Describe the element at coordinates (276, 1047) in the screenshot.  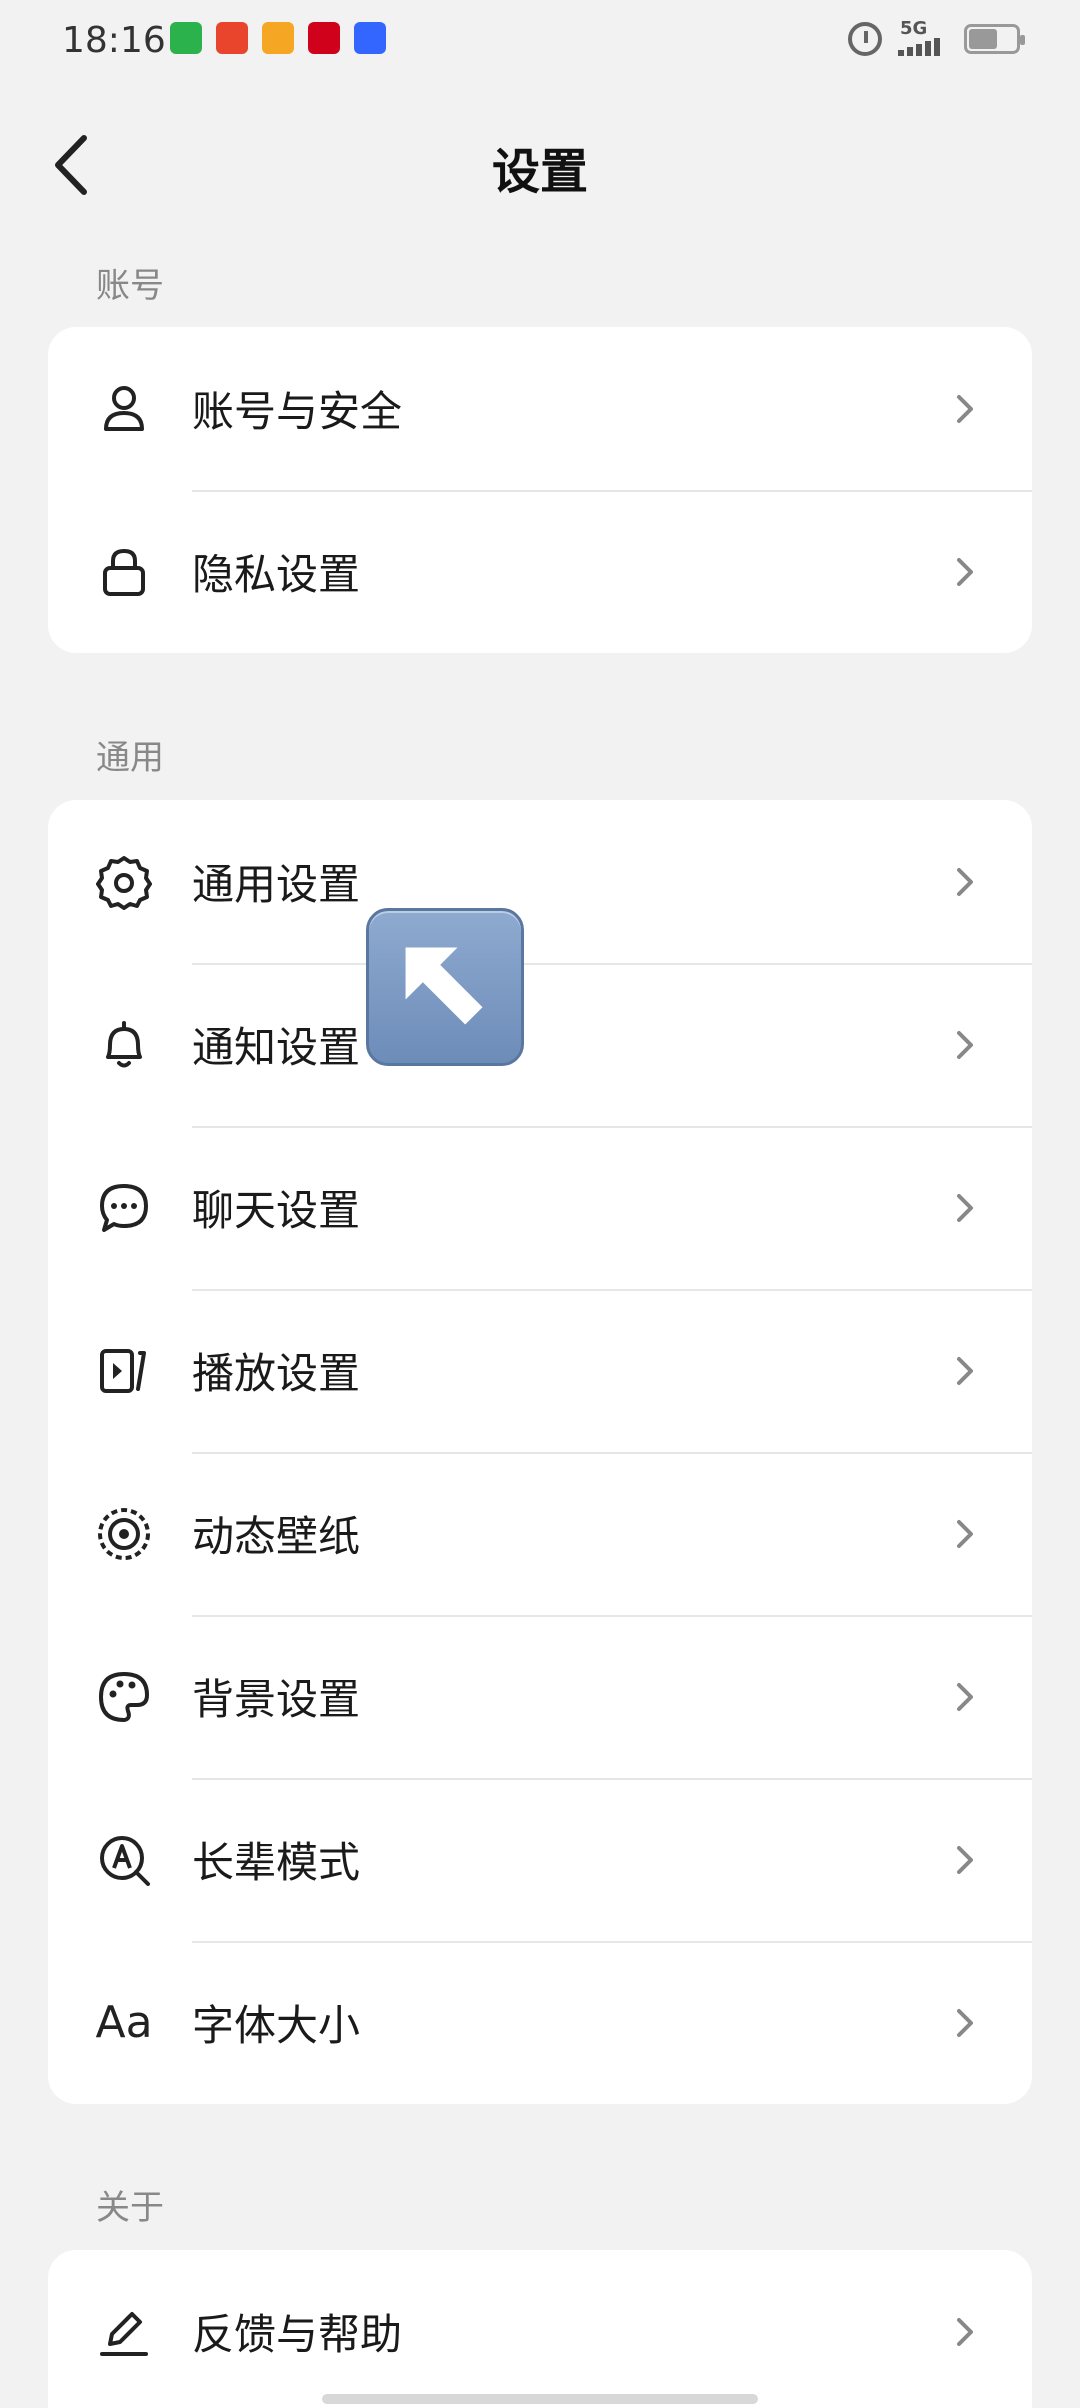
I see `row-label: 通知设置` at that location.